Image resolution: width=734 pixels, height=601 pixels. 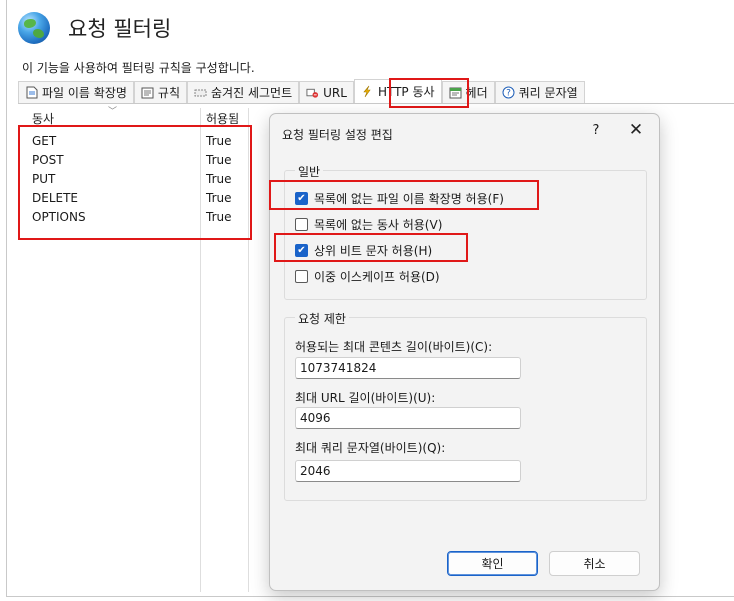 I want to click on page-header: 요청 필터링, so click(x=94, y=28).